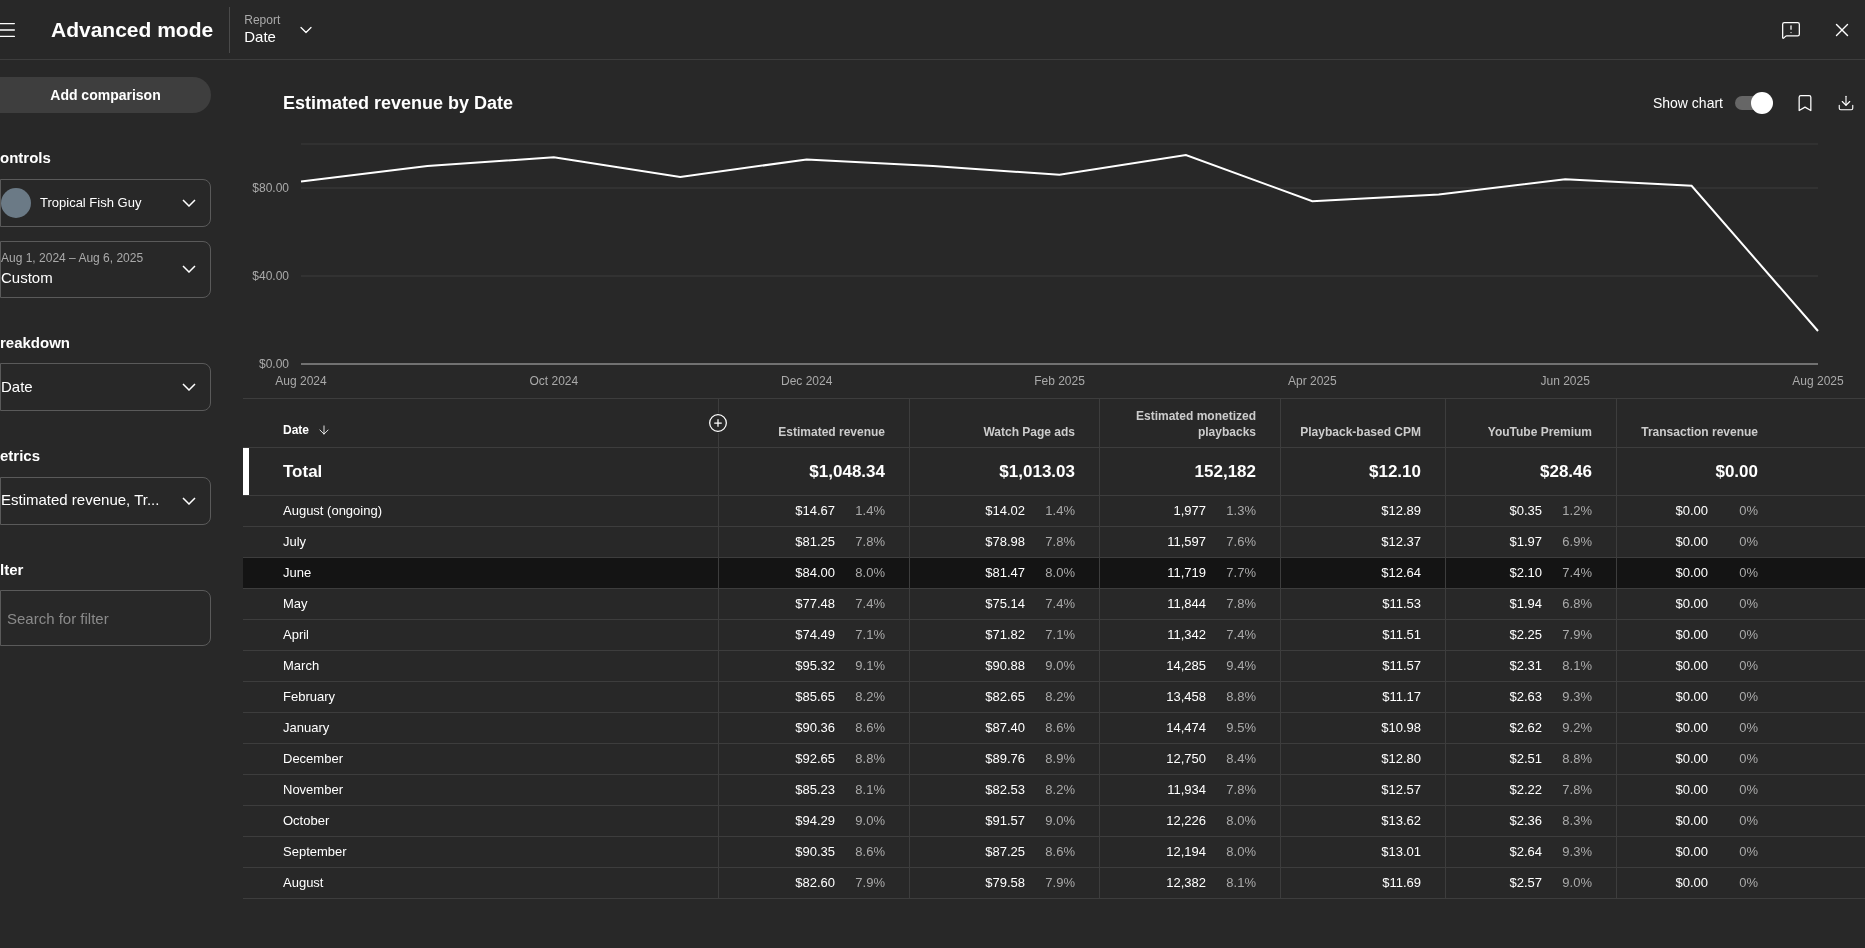  What do you see at coordinates (270, 188) in the screenshot?
I see `y-axis-label: $80.00` at bounding box center [270, 188].